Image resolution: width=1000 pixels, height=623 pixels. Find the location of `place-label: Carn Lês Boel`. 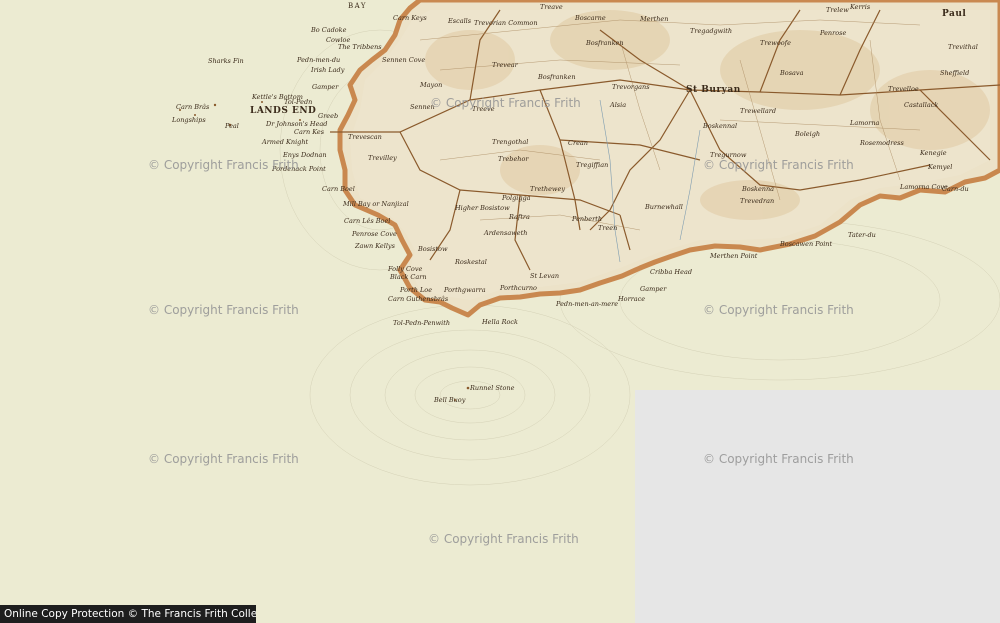

place-label: Carn Lês Boel is located at coordinates (367, 221).